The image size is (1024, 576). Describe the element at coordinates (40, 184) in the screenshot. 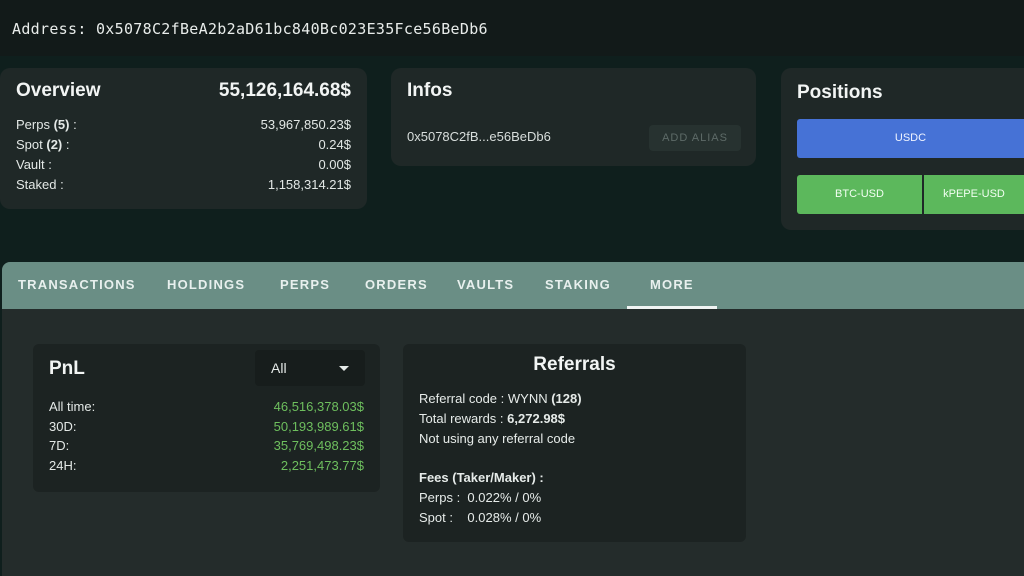

I see `overview-row-label: Staked :` at that location.